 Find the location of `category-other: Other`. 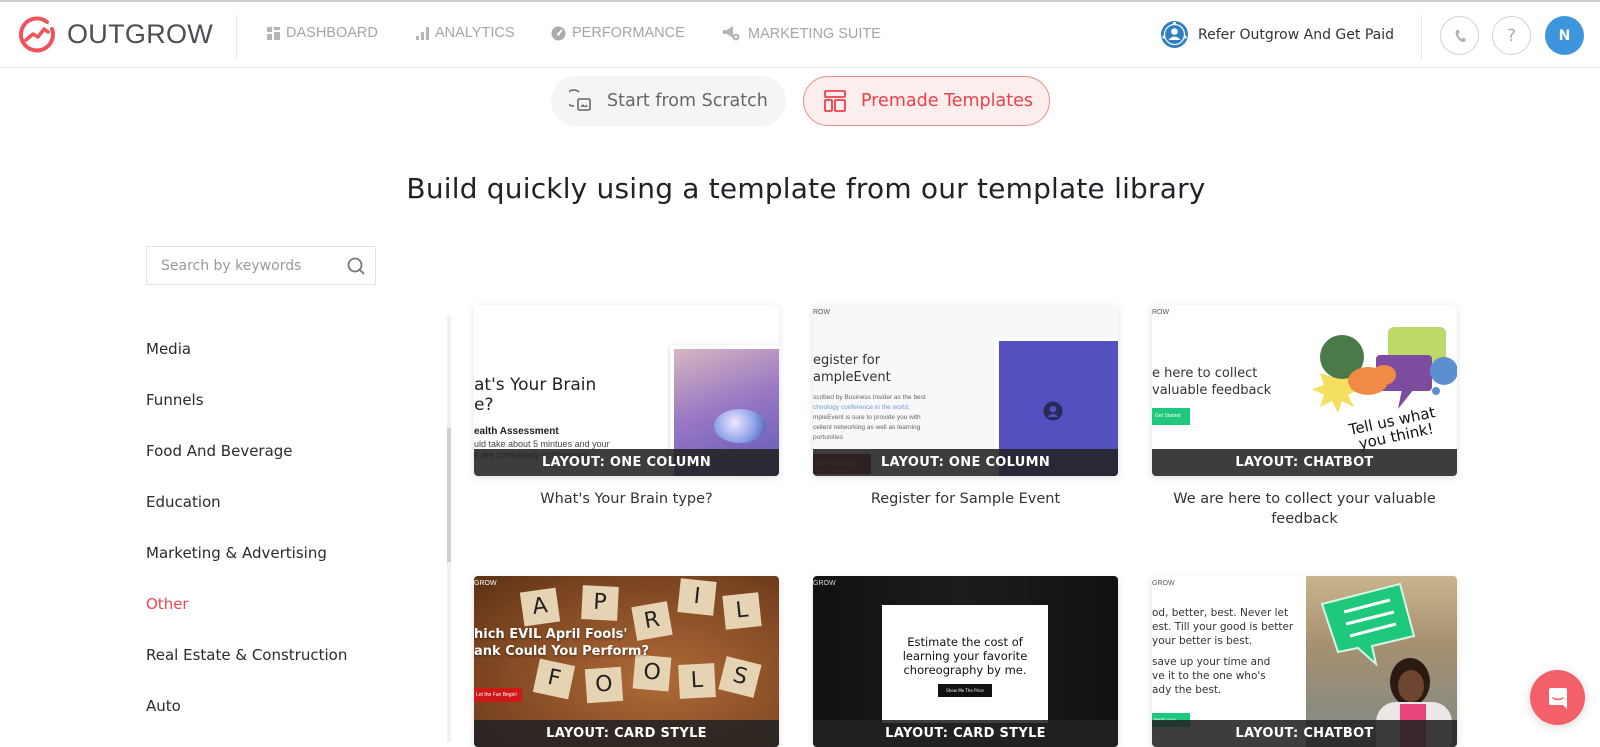

category-other: Other is located at coordinates (167, 604).